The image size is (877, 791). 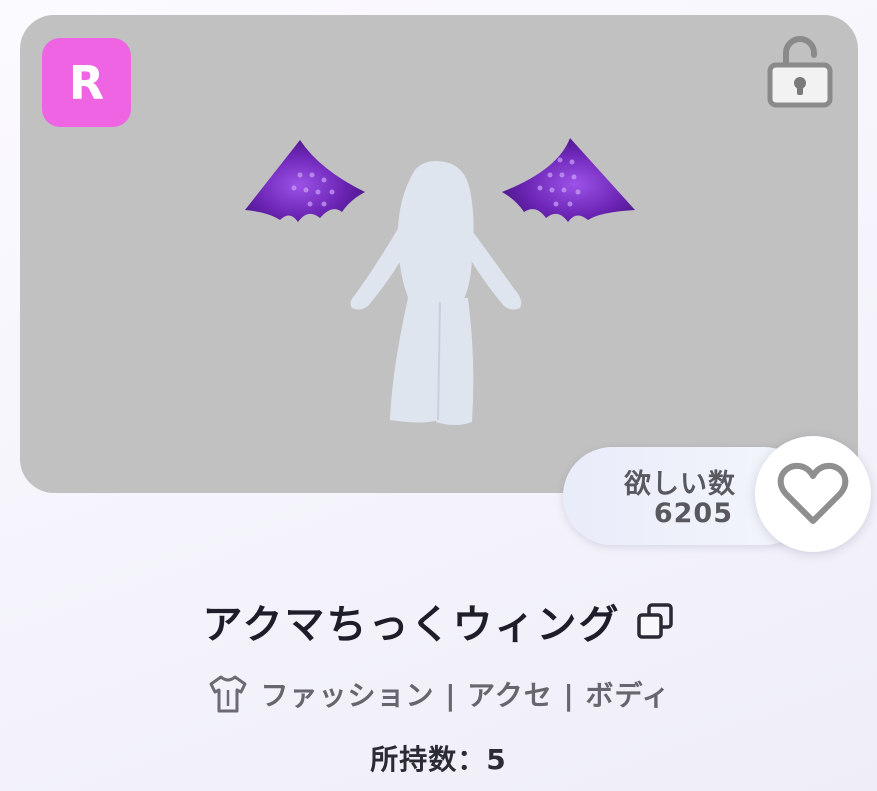 What do you see at coordinates (680, 484) in the screenshot?
I see `wishlist-label: 欲しい数` at bounding box center [680, 484].